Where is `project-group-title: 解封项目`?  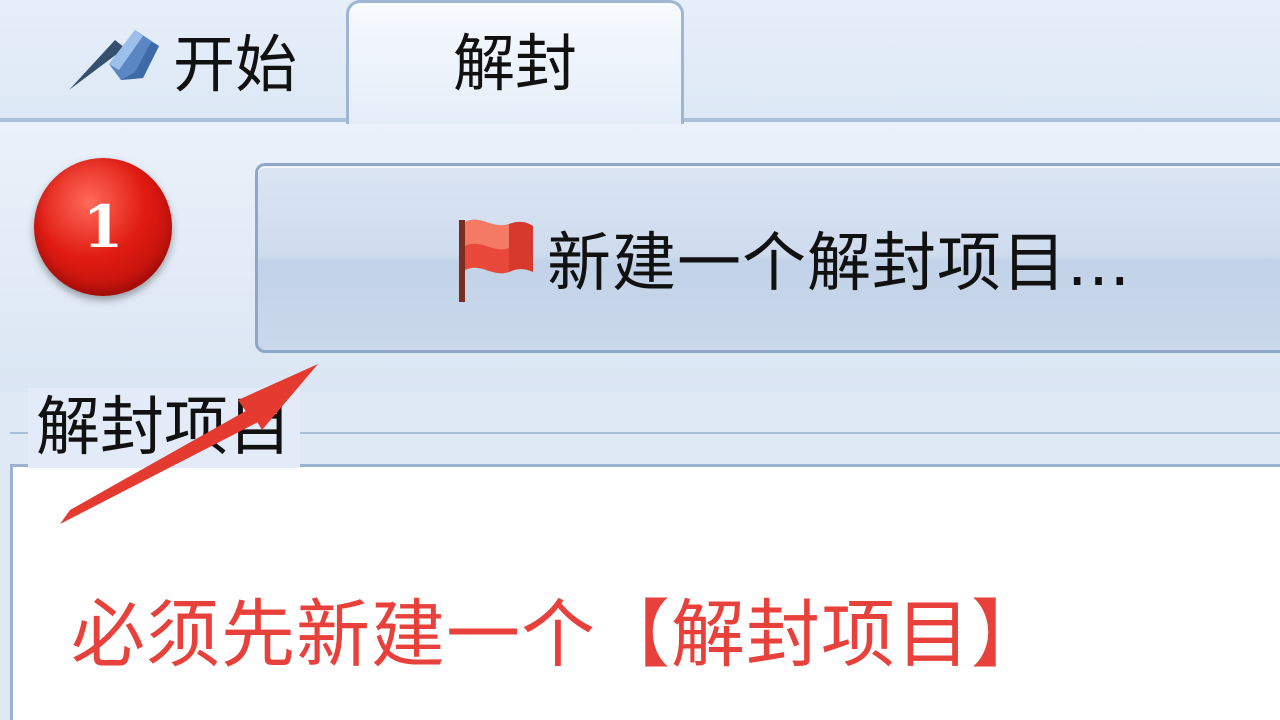
project-group-title: 解封项目 is located at coordinates (164, 428).